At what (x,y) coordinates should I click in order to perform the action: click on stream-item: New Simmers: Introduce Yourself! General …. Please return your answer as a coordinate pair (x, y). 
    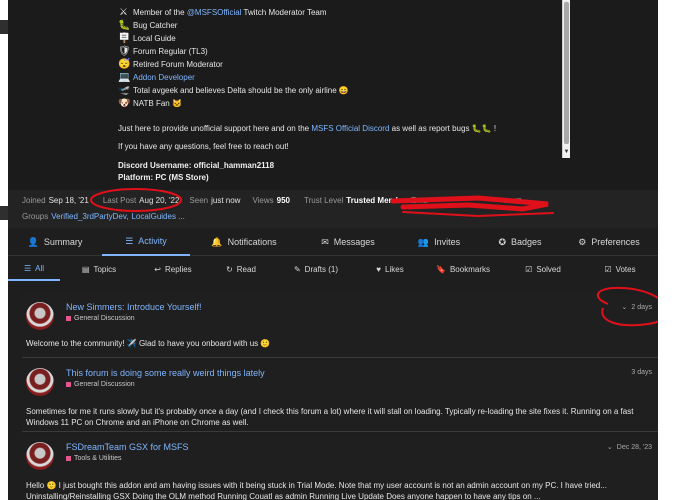
    Looking at the image, I should click on (340, 326).